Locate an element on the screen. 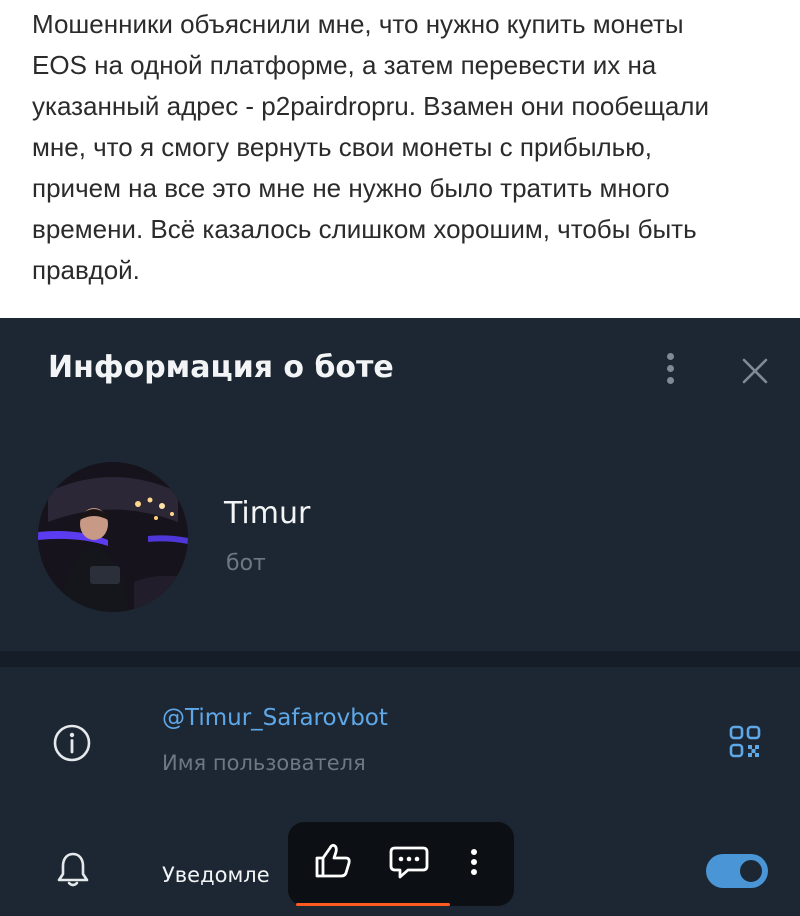  toggle-knob is located at coordinates (751, 871).